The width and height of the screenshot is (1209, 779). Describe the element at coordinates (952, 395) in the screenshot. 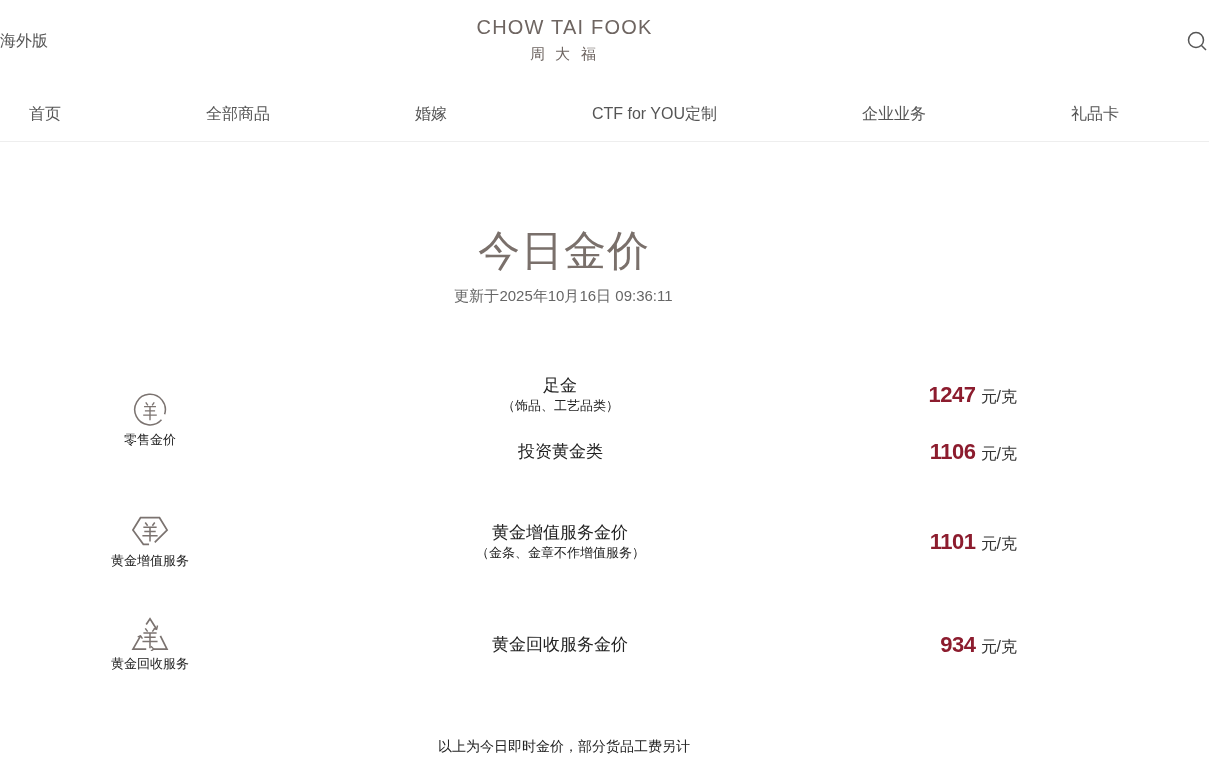

I see `price-value: 1247` at that location.